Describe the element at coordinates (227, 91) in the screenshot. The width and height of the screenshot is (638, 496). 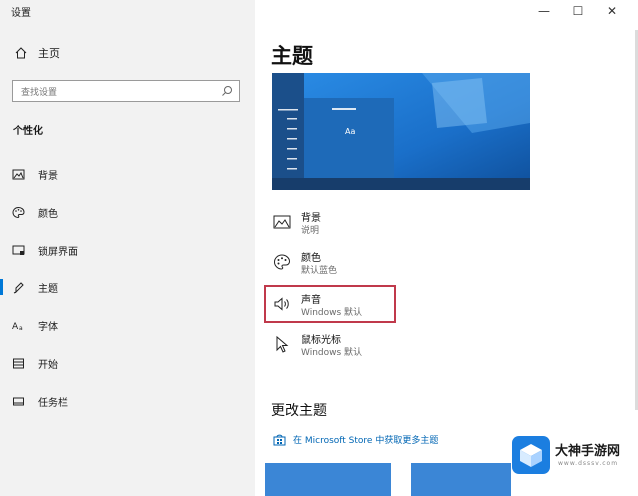
I see `search-icon` at that location.